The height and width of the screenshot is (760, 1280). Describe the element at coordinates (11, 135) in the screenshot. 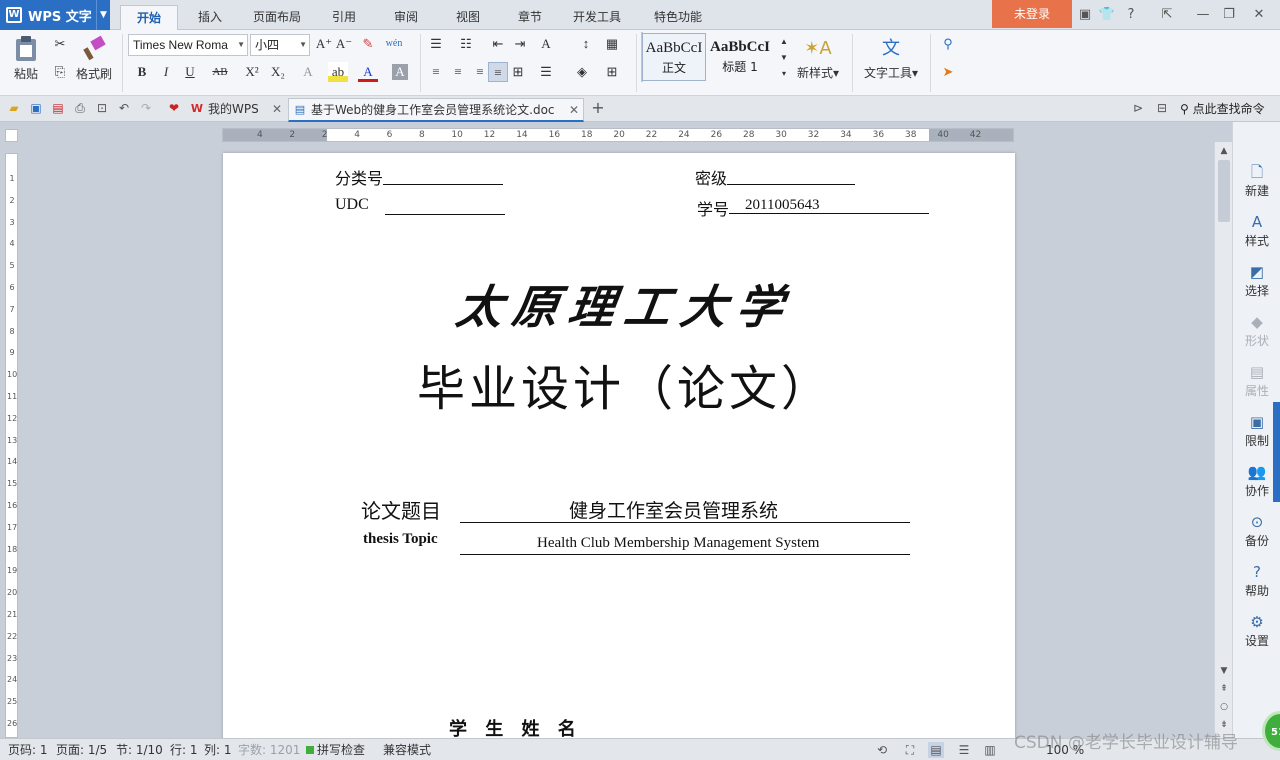

I see `ruler-corner` at that location.